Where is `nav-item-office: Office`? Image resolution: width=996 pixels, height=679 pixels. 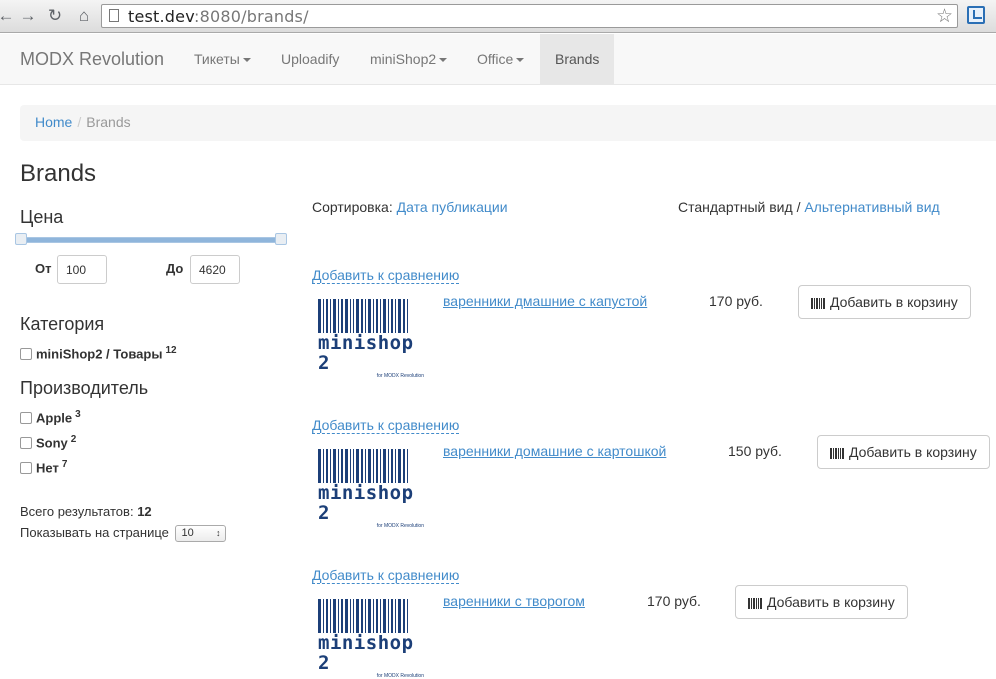 nav-item-office: Office is located at coordinates (501, 59).